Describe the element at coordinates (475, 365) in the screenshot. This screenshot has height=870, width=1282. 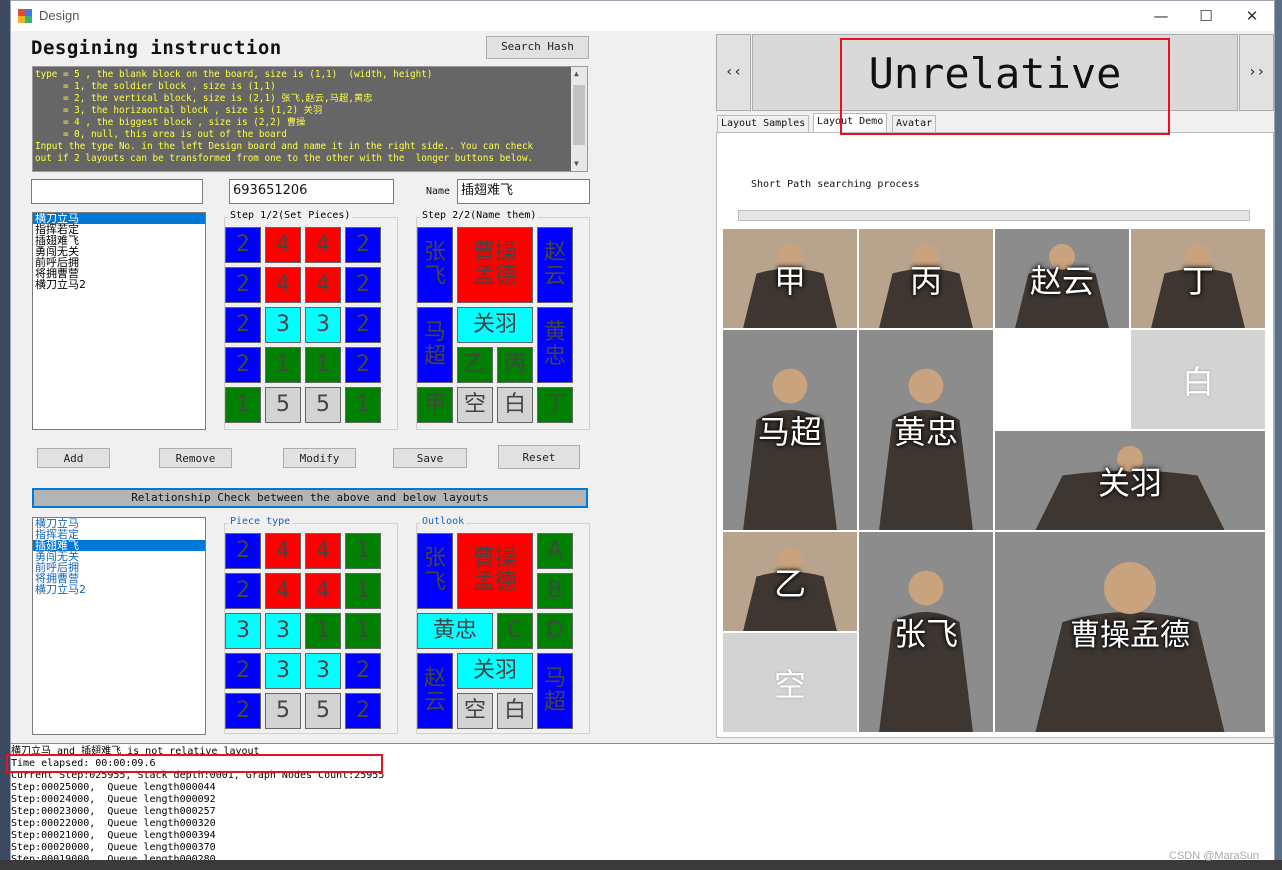
I see `step2-block: 乙` at that location.